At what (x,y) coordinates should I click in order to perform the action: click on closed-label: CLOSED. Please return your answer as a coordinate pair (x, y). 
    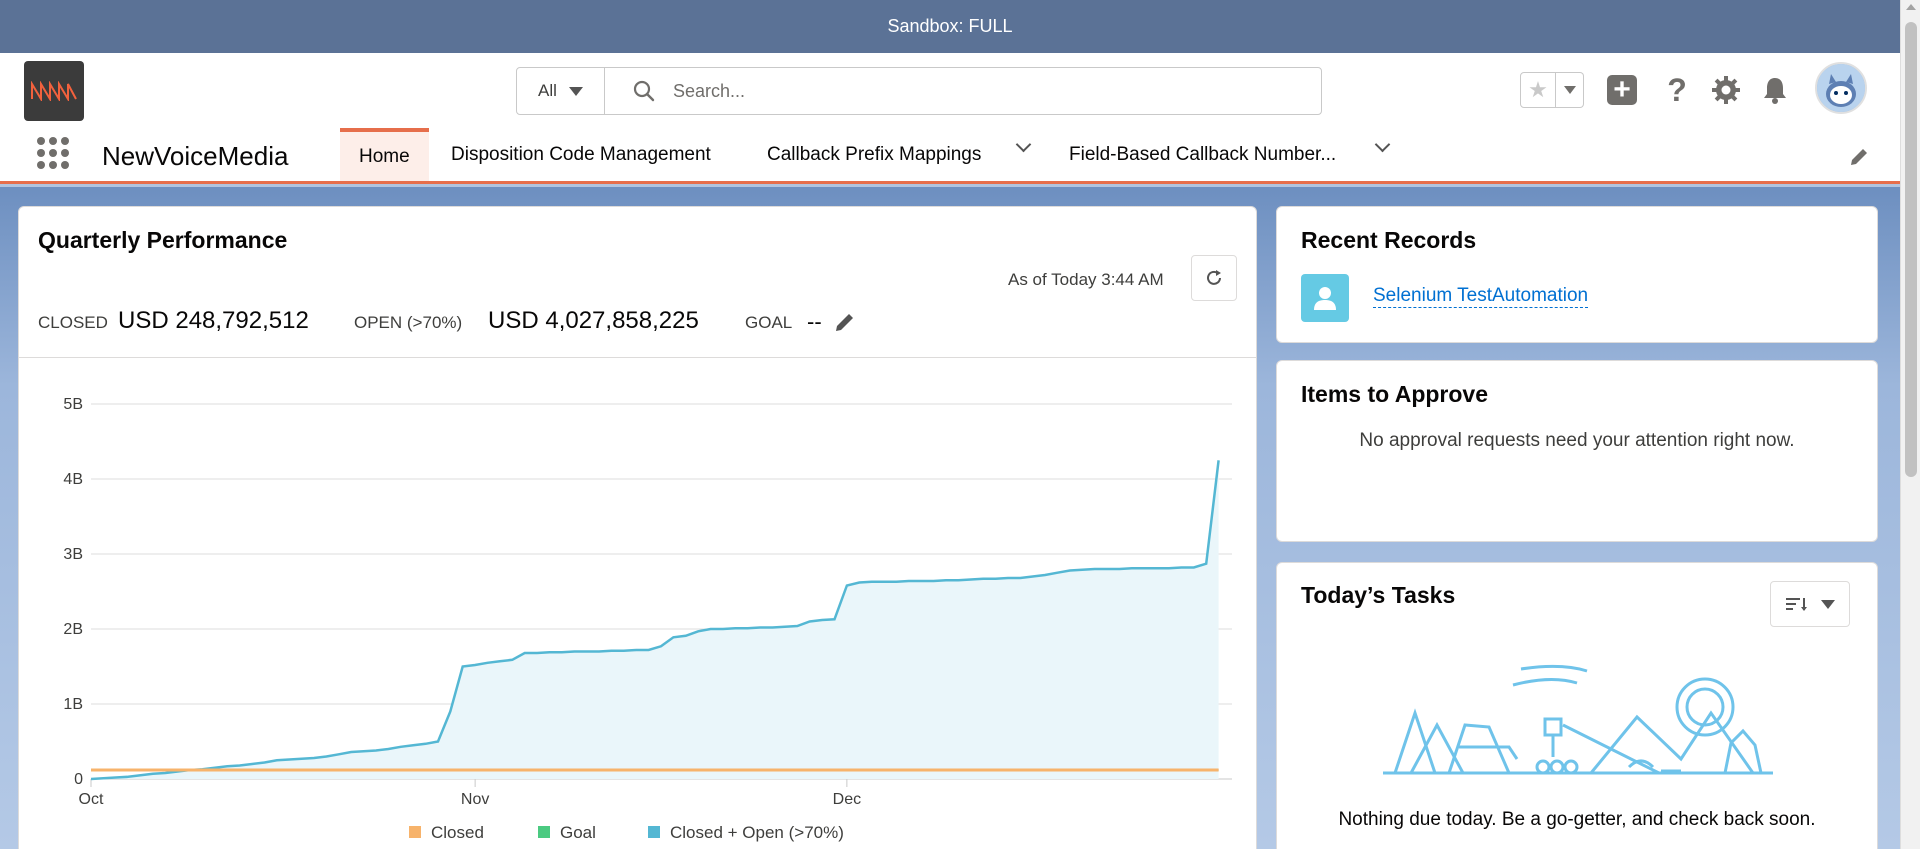
    Looking at the image, I should click on (73, 322).